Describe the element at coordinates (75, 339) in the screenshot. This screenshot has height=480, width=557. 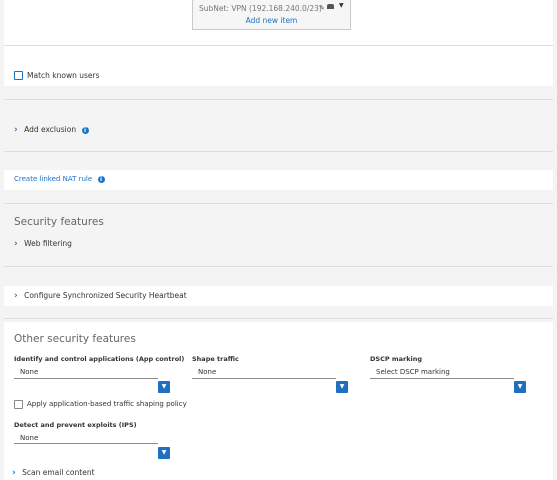
I see `other-security-title: Other security features` at that location.